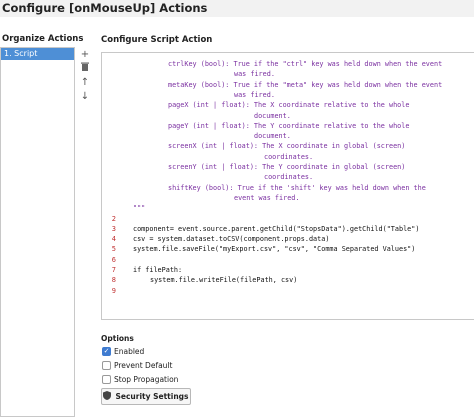  I want to click on script-action-header: Configure Script Action, so click(157, 40).